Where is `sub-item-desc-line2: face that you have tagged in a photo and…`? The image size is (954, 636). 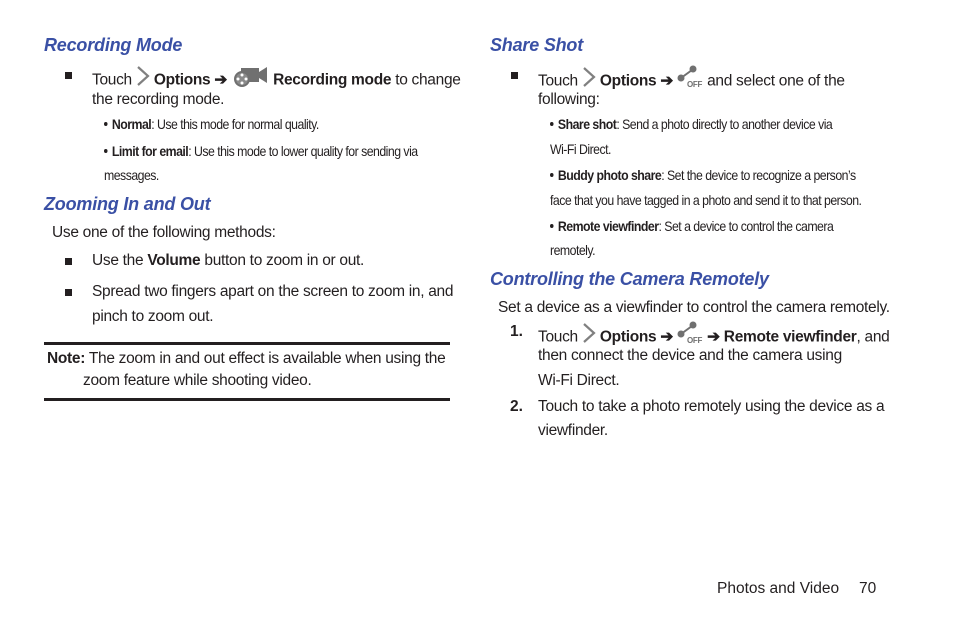 sub-item-desc-line2: face that you have tagged in a photo and… is located at coordinates (706, 200).